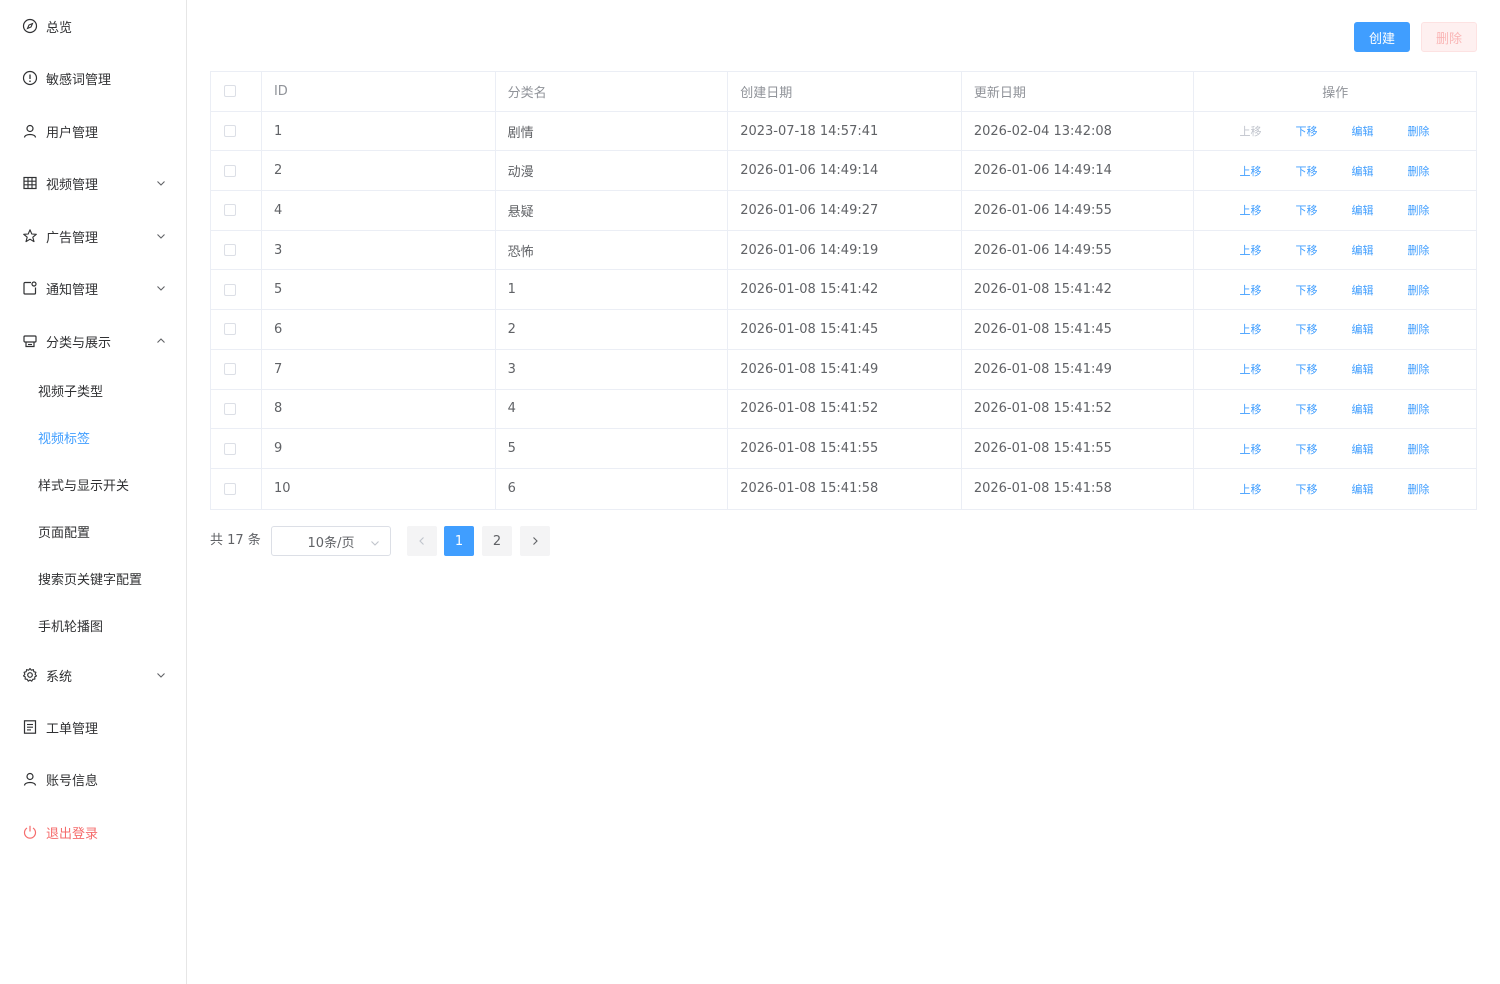  What do you see at coordinates (1382, 37) in the screenshot?
I see `create-button: 创建` at bounding box center [1382, 37].